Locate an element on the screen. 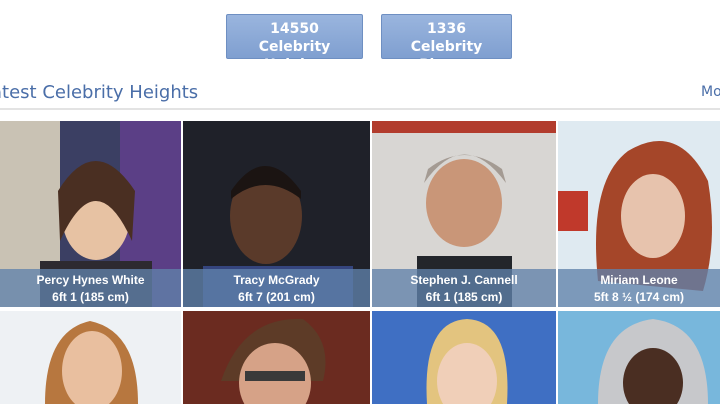  celebrity-height: 5ft 8 ½ (174 cm) is located at coordinates (639, 297).